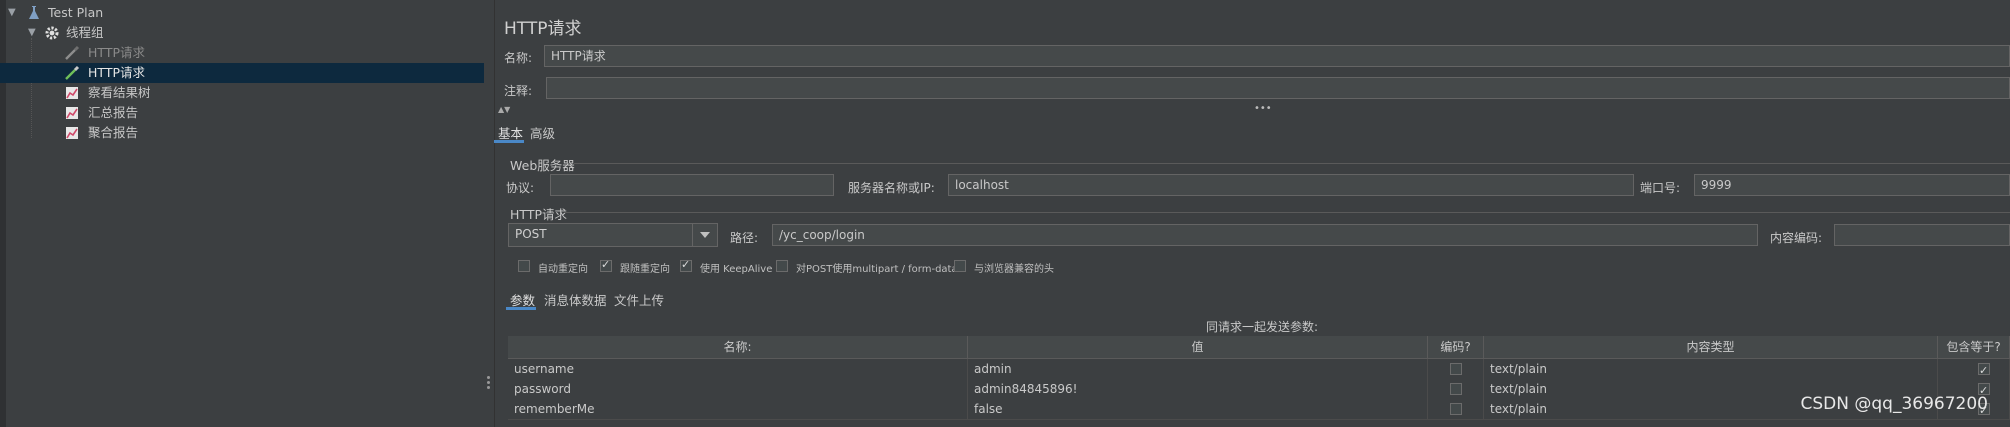  What do you see at coordinates (686, 265) in the screenshot?
I see `keepalive-checkbox` at bounding box center [686, 265].